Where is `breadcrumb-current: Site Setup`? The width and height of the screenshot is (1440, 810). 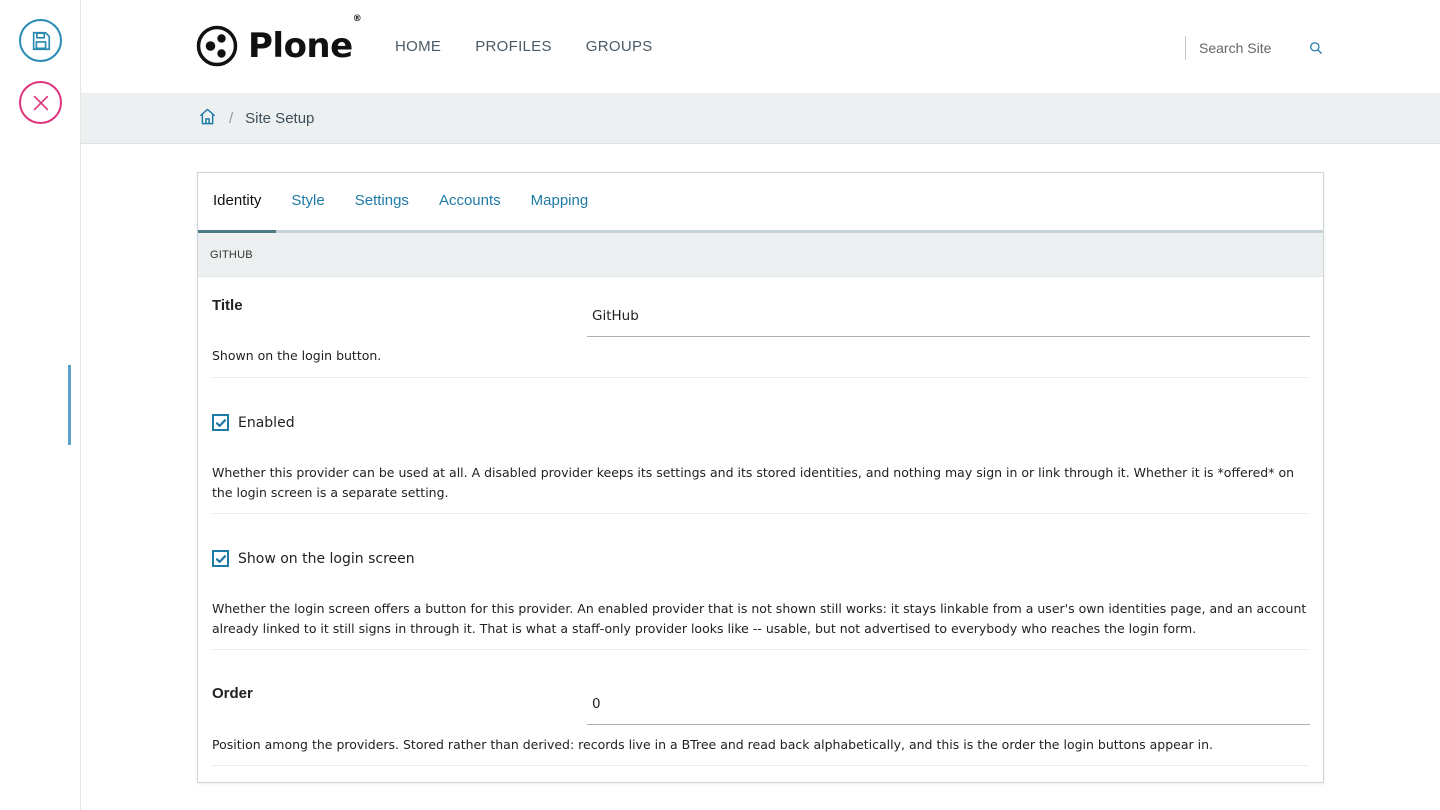 breadcrumb-current: Site Setup is located at coordinates (280, 118).